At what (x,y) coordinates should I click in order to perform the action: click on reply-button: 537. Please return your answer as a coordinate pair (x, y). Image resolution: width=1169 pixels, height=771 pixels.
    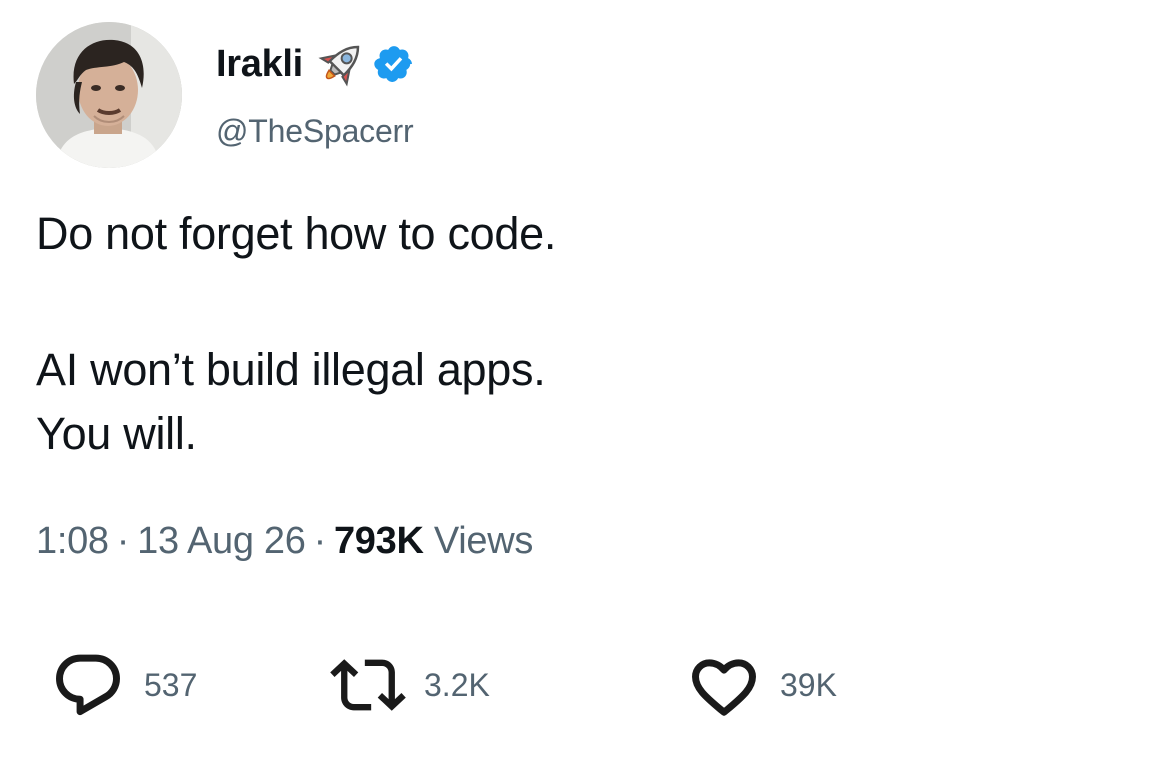
    Looking at the image, I should click on (123, 685).